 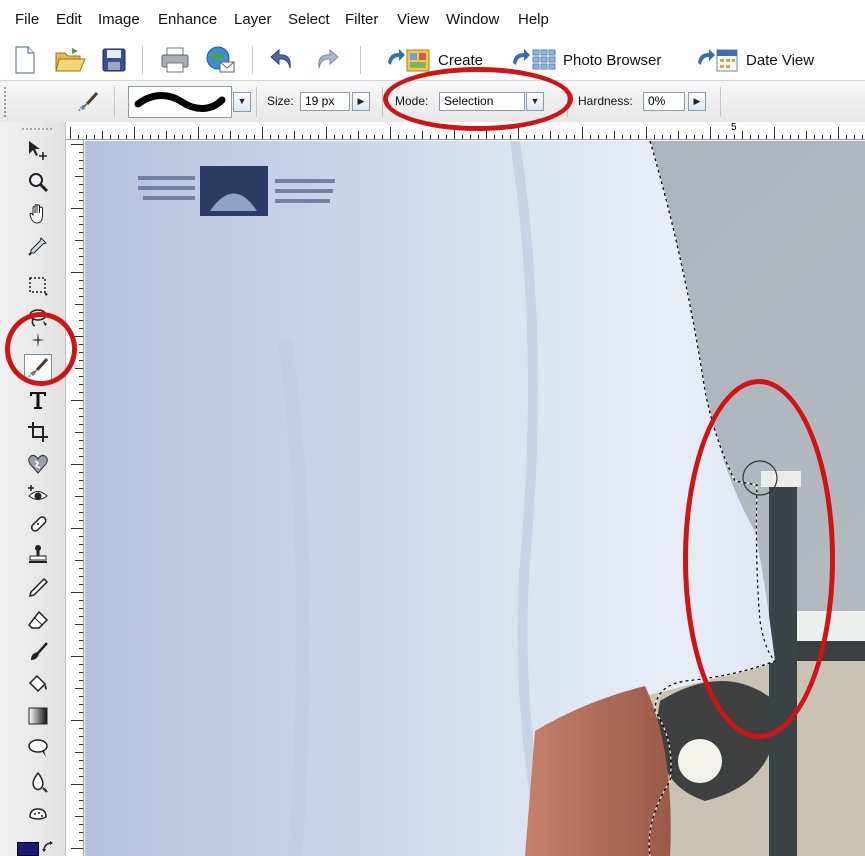 What do you see at coordinates (69, 20) in the screenshot?
I see `menu-edit: Edit` at bounding box center [69, 20].